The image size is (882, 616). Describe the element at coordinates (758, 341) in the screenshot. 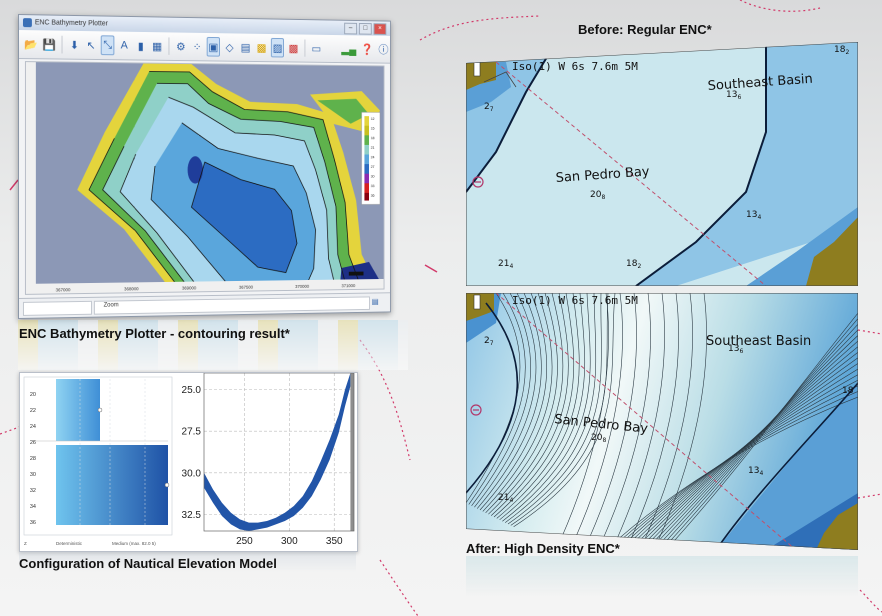

I see `place-name-southeast-basin: Southeast Basin` at that location.